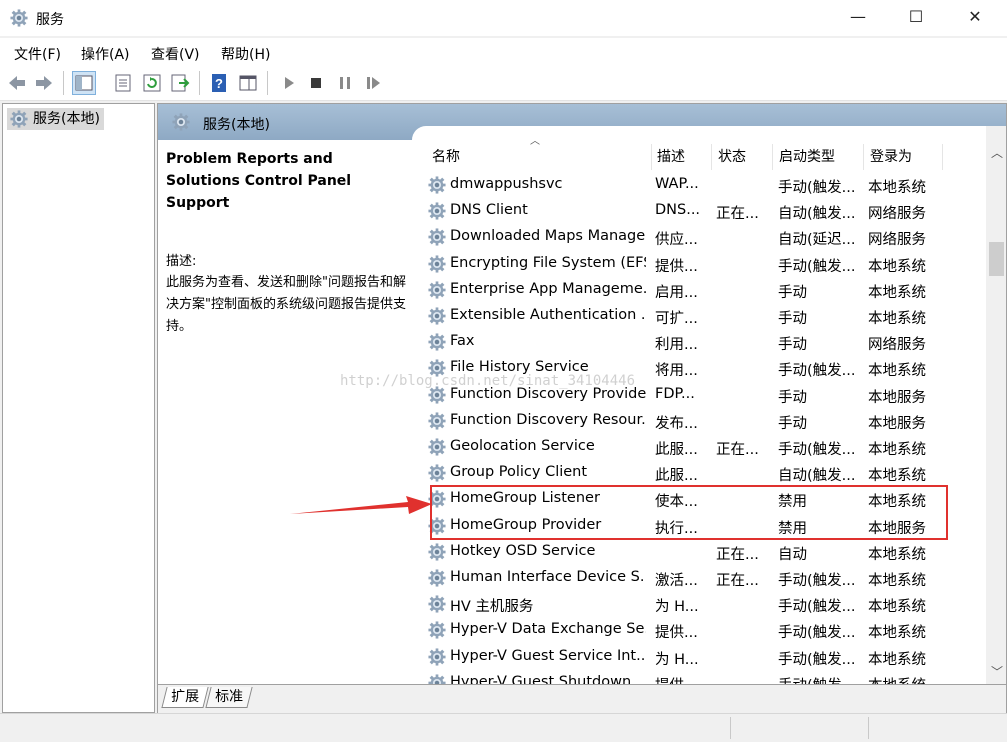 The image size is (1007, 742). What do you see at coordinates (229, 697) in the screenshot?
I see `tab-standard: 标准` at bounding box center [229, 697].